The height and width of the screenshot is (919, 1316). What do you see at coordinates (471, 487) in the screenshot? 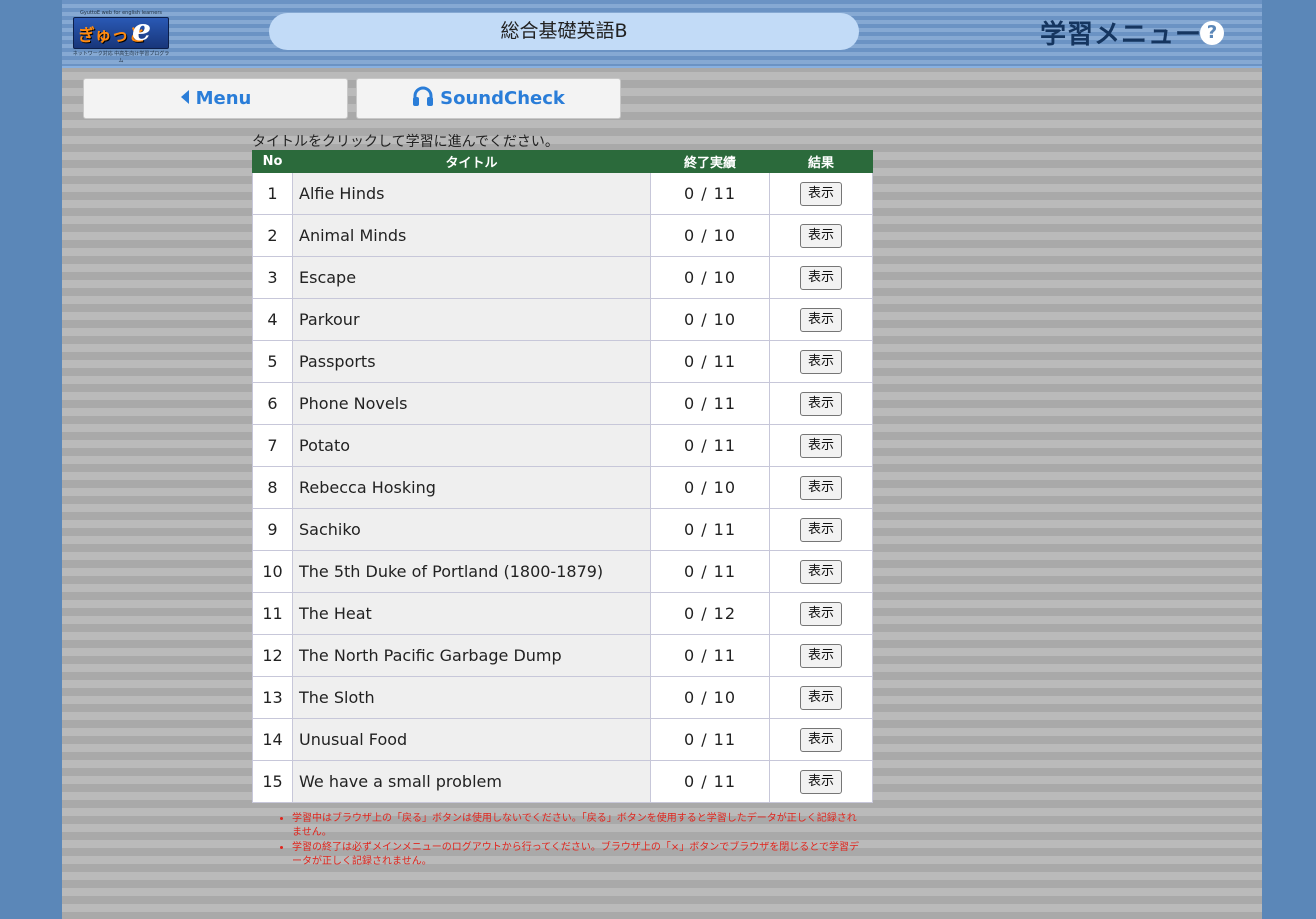
I see `lesson-title-link: Rebecca Hosking` at bounding box center [471, 487].